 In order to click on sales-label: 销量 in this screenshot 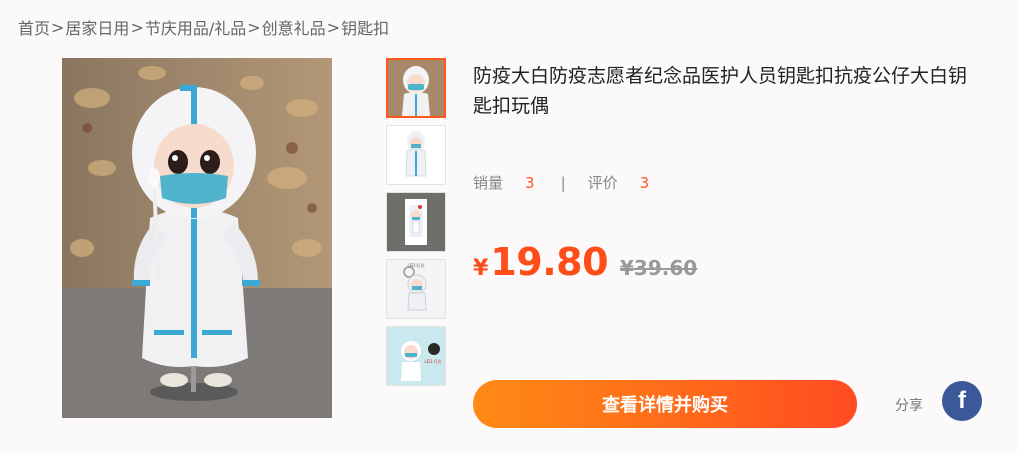, I will do `click(488, 183)`.